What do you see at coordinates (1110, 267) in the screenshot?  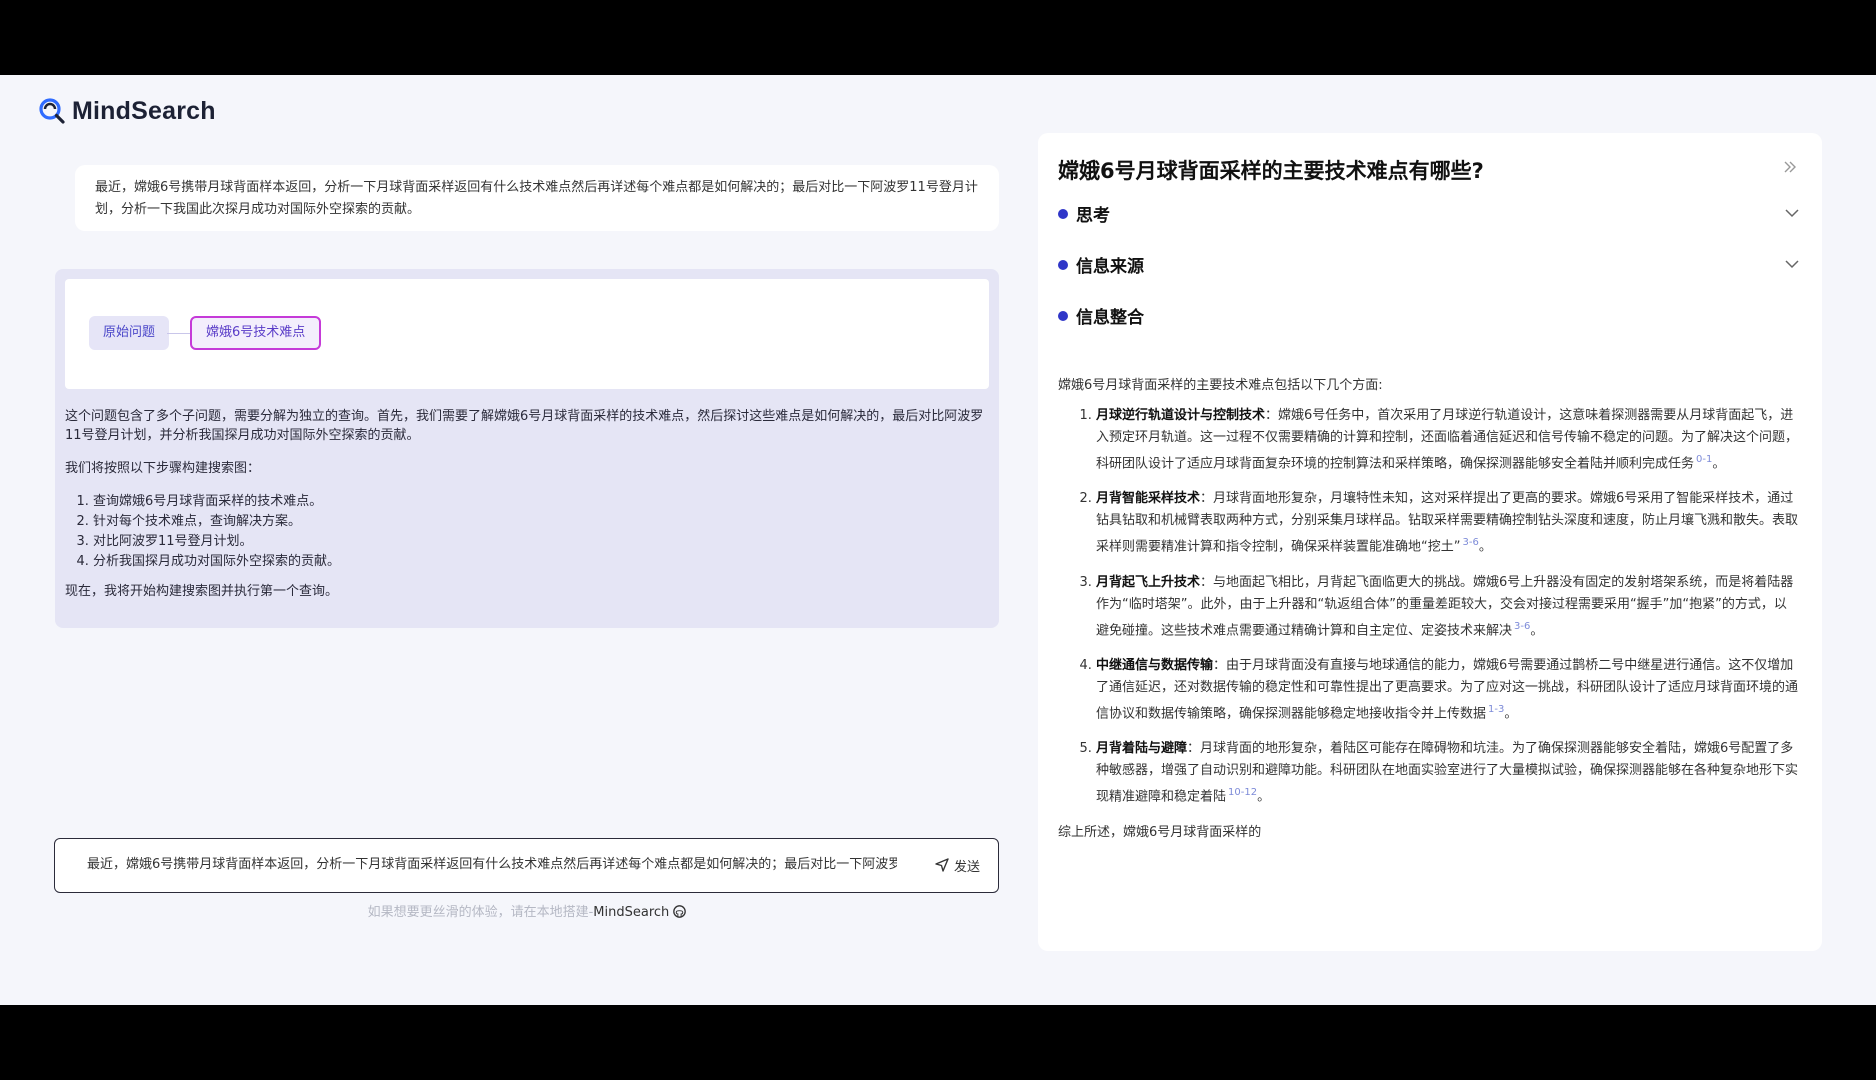 I see `section-sources-label: 信息来源` at bounding box center [1110, 267].